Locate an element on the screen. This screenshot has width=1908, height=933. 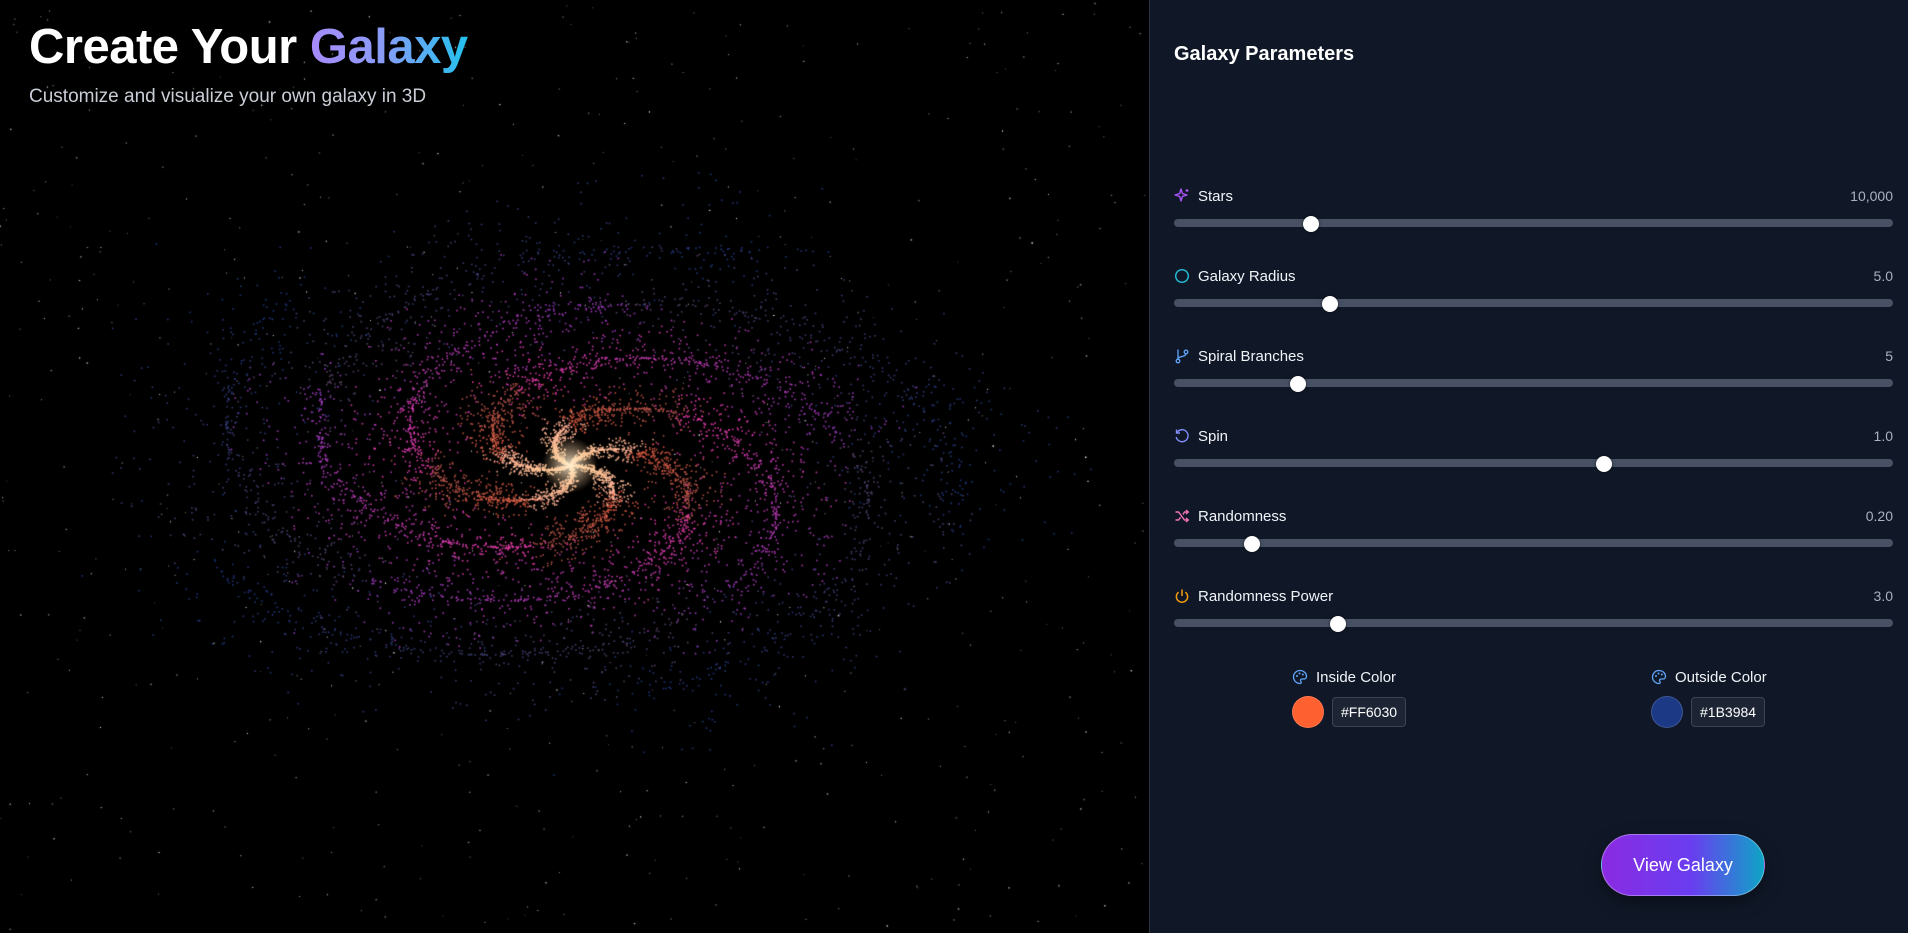
param-spin: Spin 1.0 is located at coordinates (1533, 456).